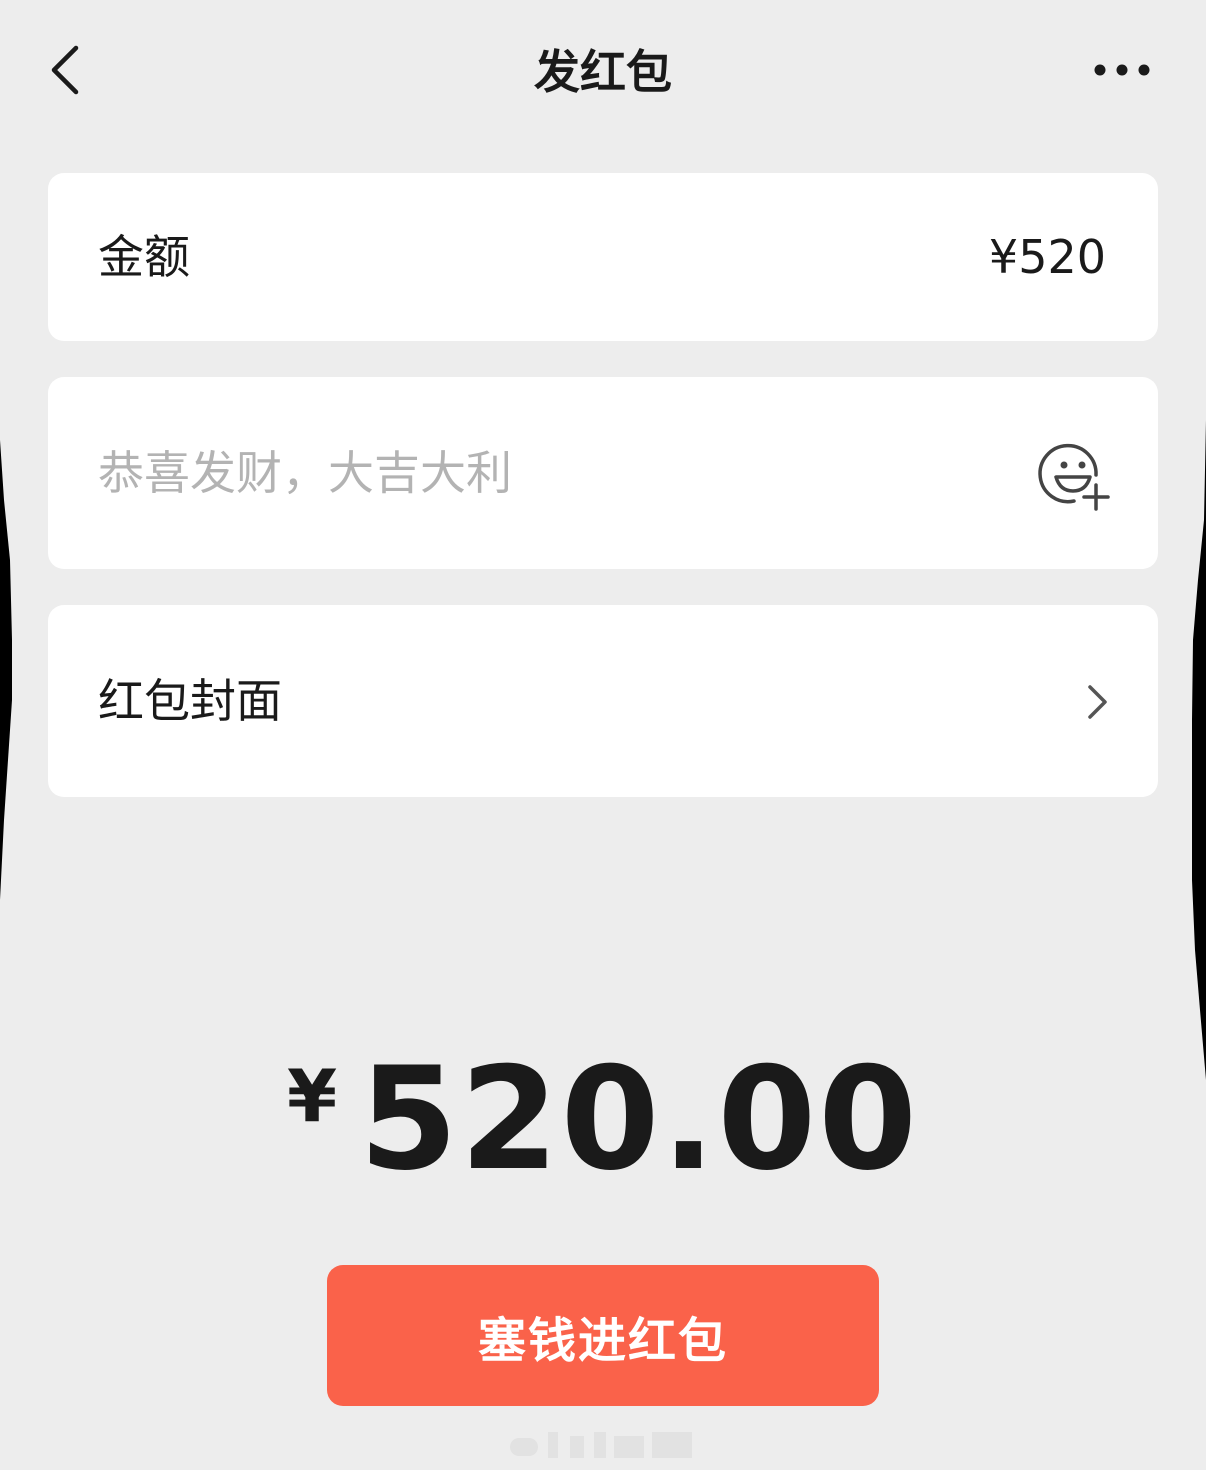 The image size is (1206, 1470). Describe the element at coordinates (603, 257) in the screenshot. I see `amount-card: 金额 ¥520` at that location.